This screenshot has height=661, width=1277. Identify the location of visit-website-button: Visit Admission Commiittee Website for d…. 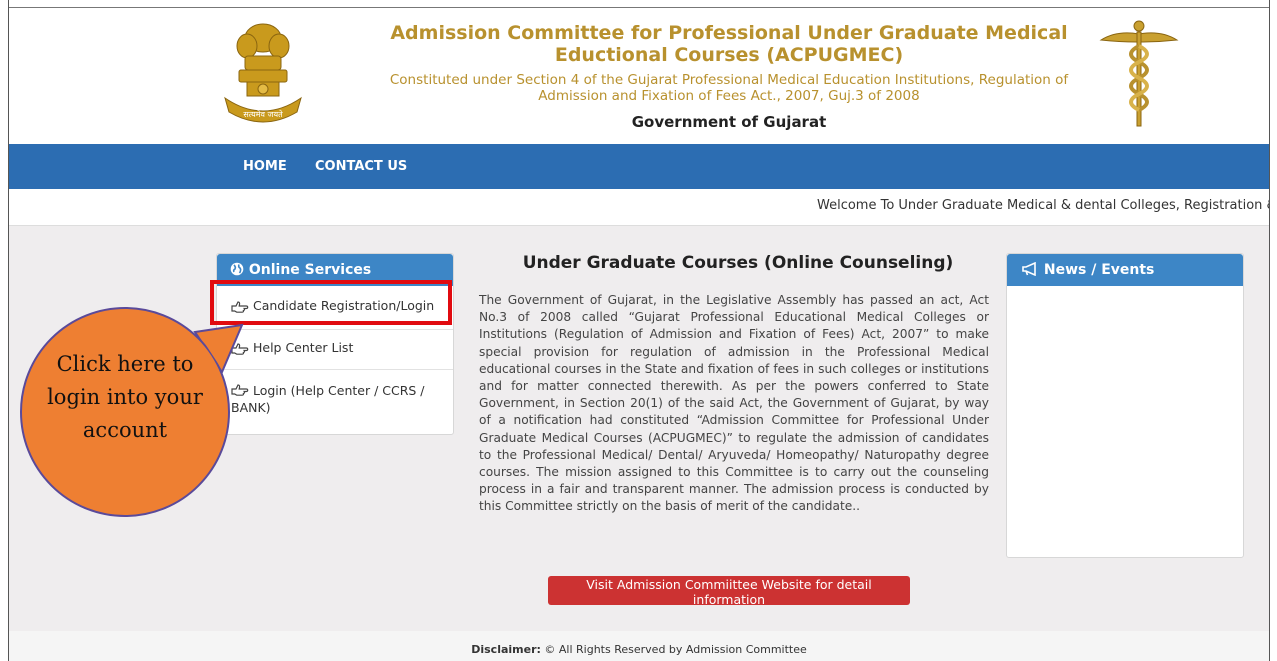
(729, 591).